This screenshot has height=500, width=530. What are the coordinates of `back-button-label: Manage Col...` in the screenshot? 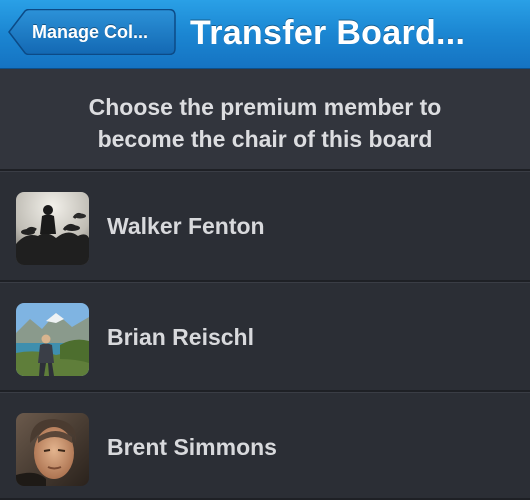 It's located at (90, 32).